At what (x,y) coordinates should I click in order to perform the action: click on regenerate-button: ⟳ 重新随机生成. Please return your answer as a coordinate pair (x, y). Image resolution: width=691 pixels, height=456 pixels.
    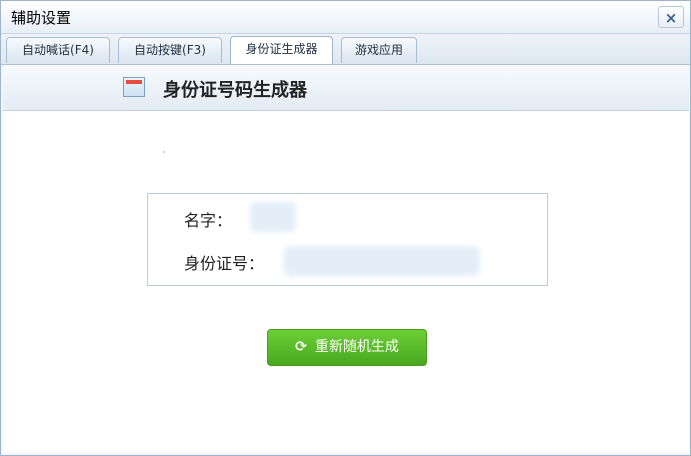
    Looking at the image, I should click on (347, 347).